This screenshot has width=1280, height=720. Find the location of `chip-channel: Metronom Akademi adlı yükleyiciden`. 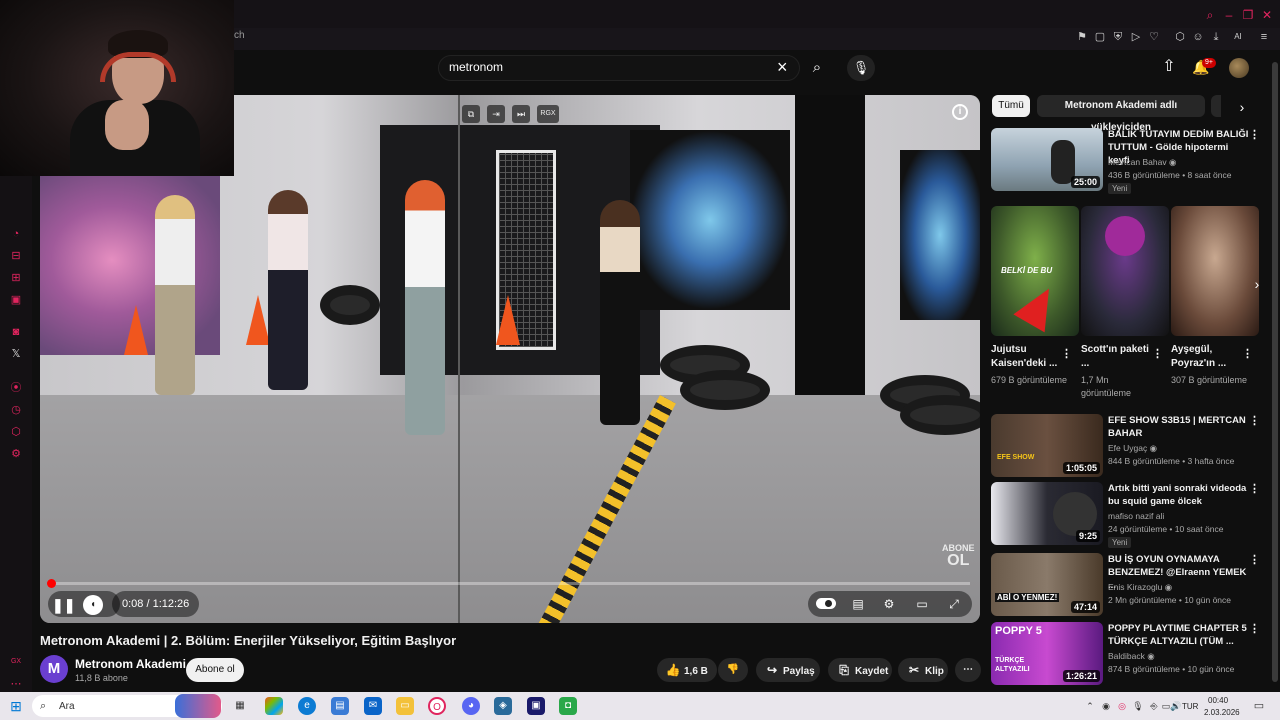

chip-channel: Metronom Akademi adlı yükleyiciden is located at coordinates (1121, 114).